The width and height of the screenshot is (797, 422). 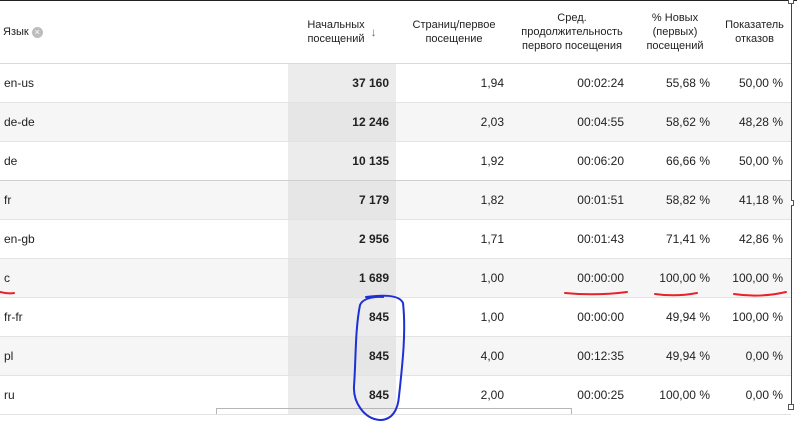 I want to click on cell-pages: 1,94, so click(x=454, y=83).